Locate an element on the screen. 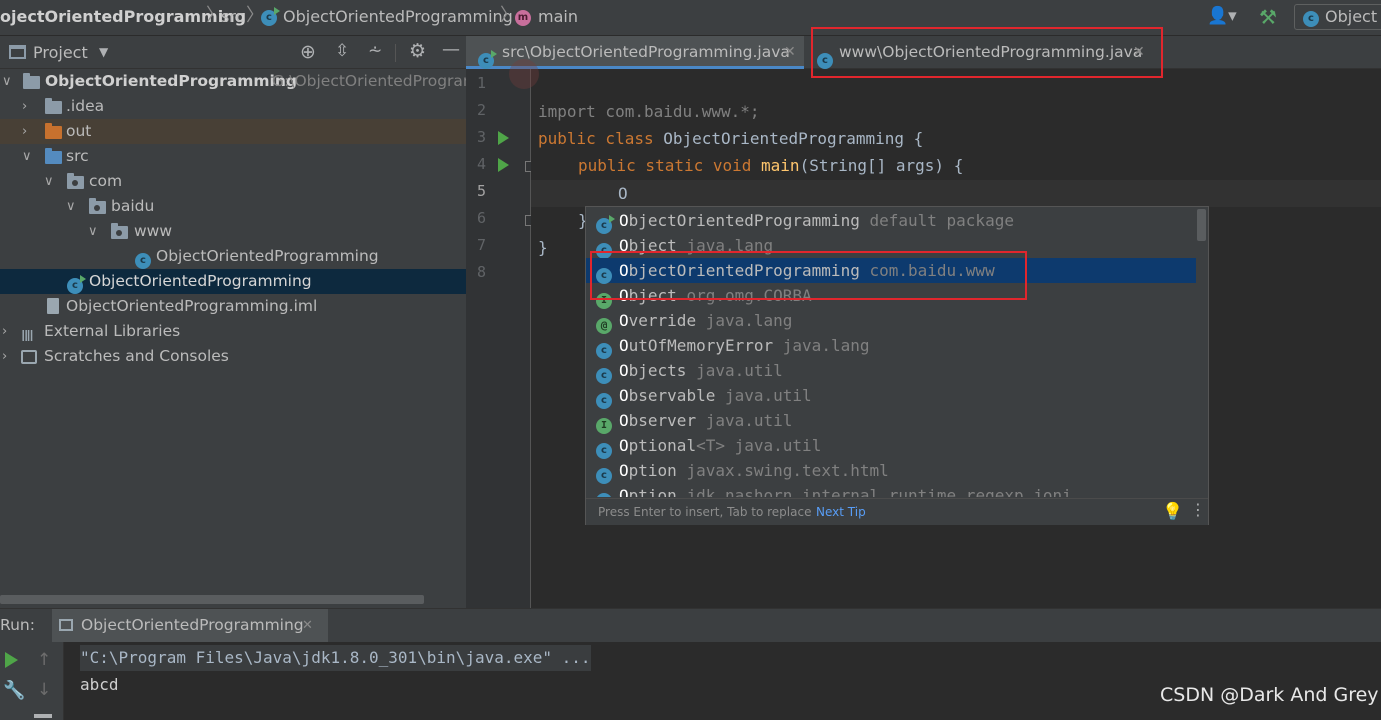 The height and width of the screenshot is (720, 1381). class-icon: c is located at coordinates (270, 16).